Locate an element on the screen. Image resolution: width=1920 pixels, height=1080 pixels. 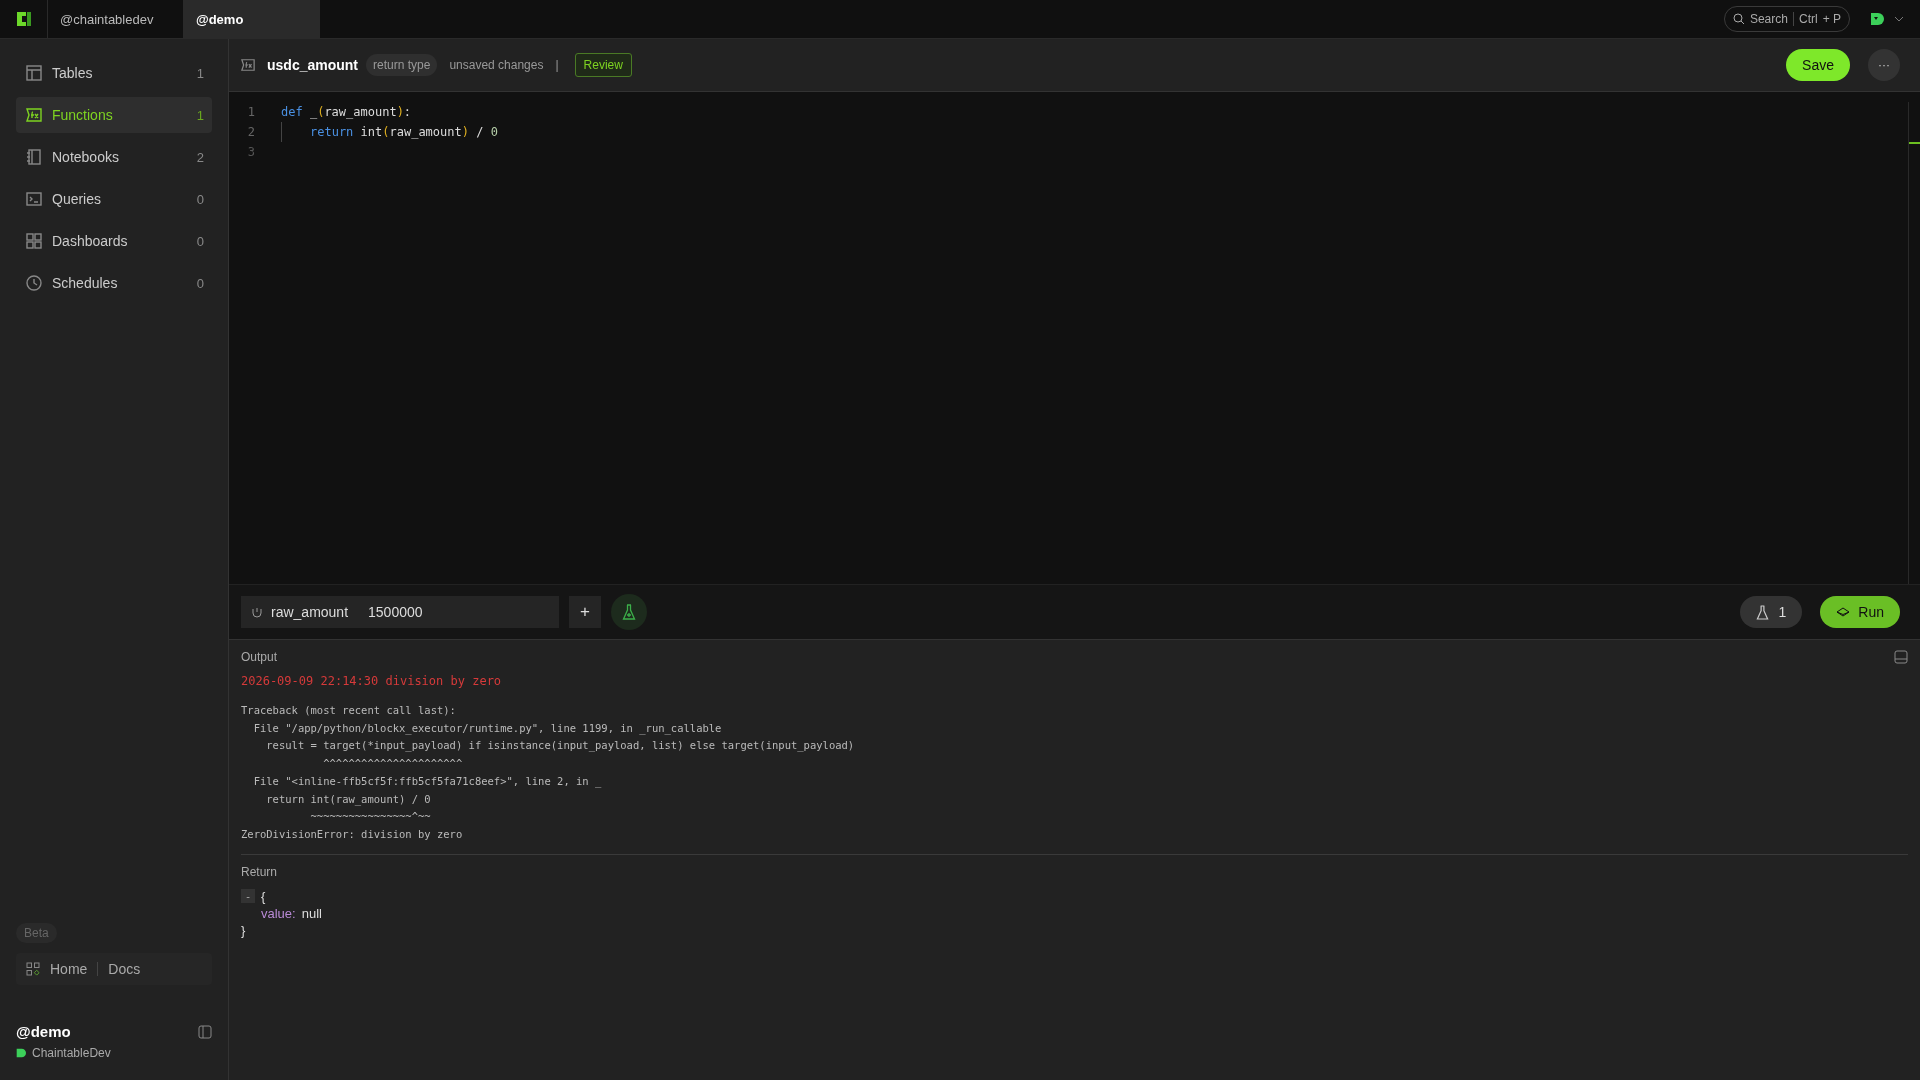
output-title: Output is located at coordinates (259, 657).